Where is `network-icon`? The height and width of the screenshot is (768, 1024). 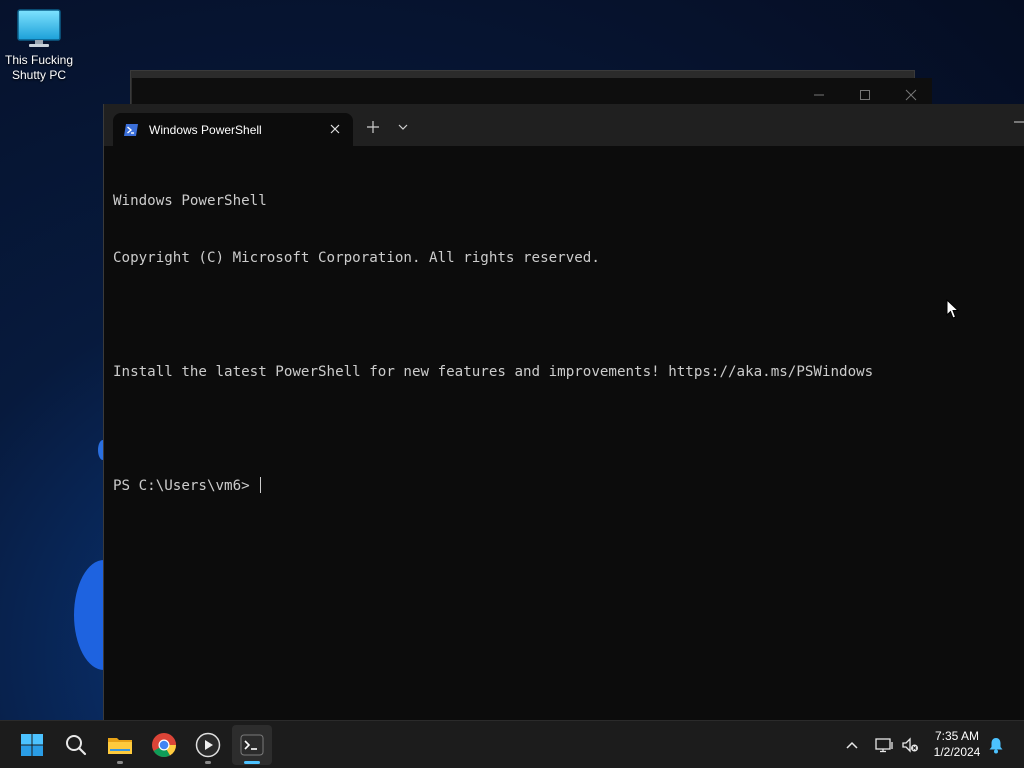 network-icon is located at coordinates (884, 745).